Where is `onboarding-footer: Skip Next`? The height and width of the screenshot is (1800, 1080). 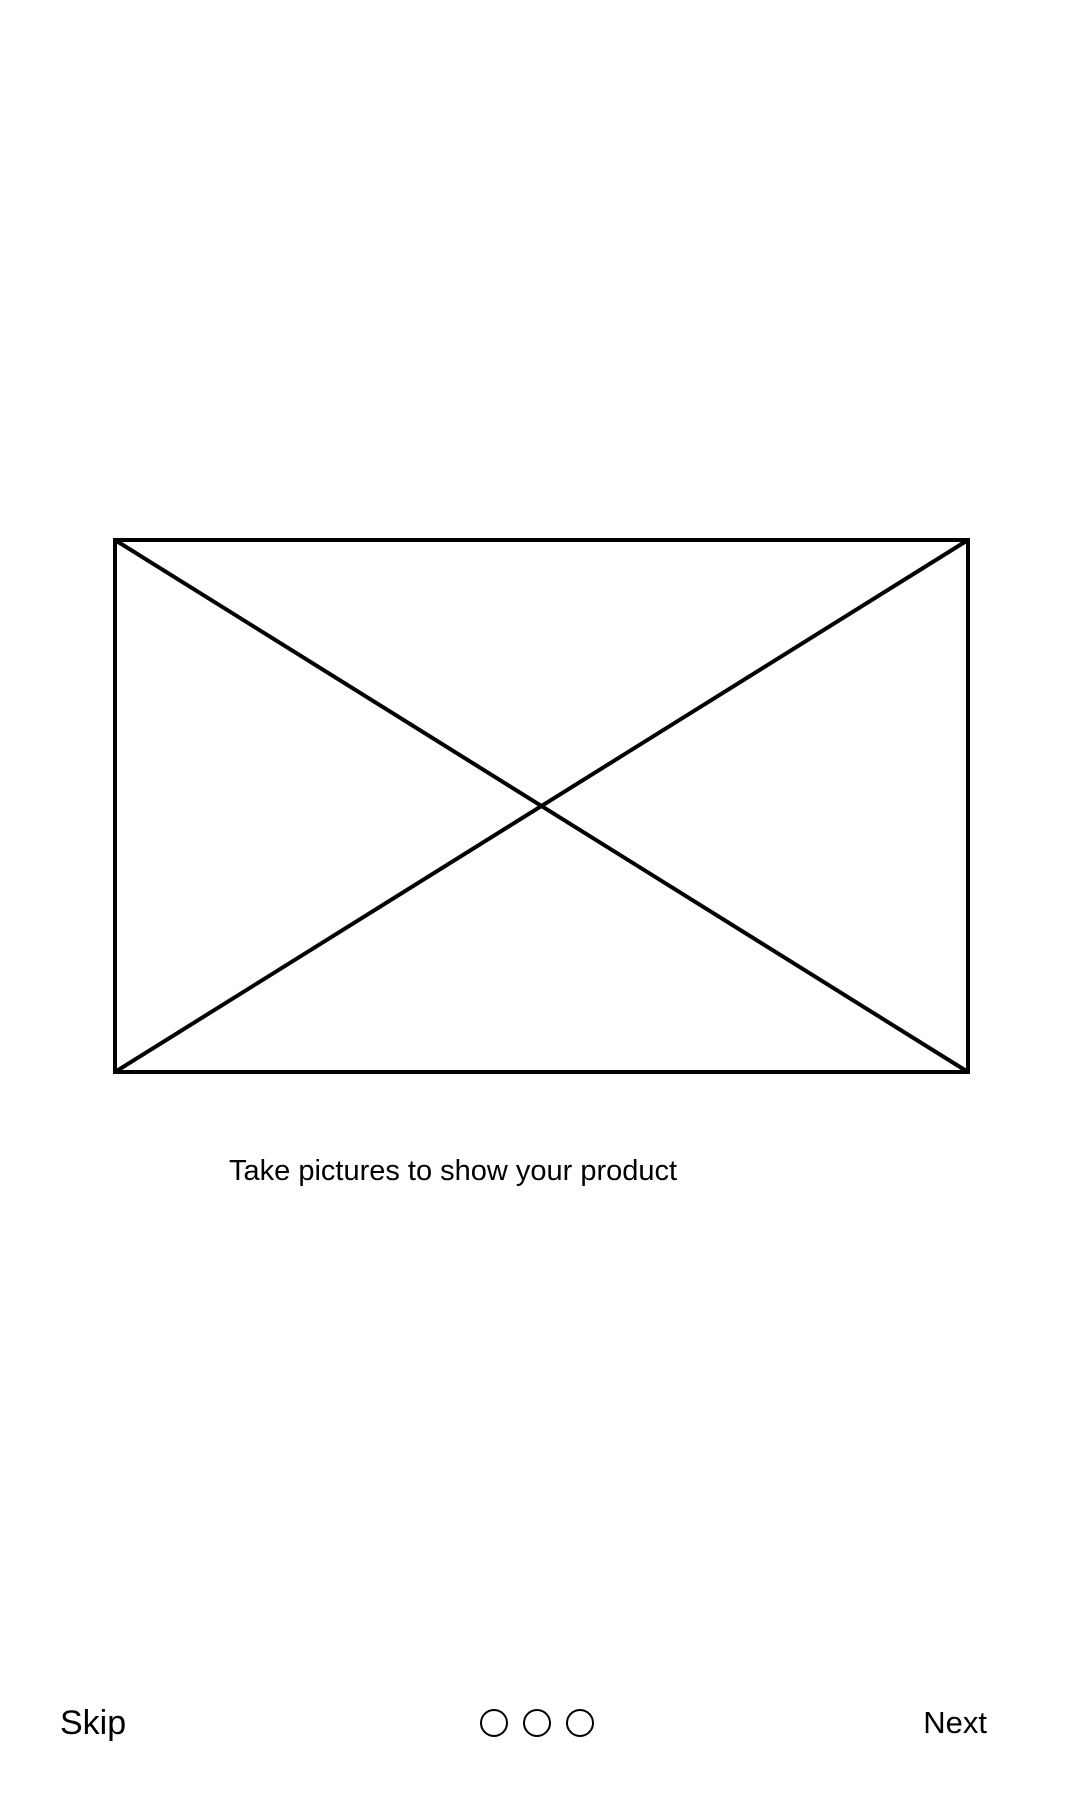 onboarding-footer: Skip Next is located at coordinates (540, 1725).